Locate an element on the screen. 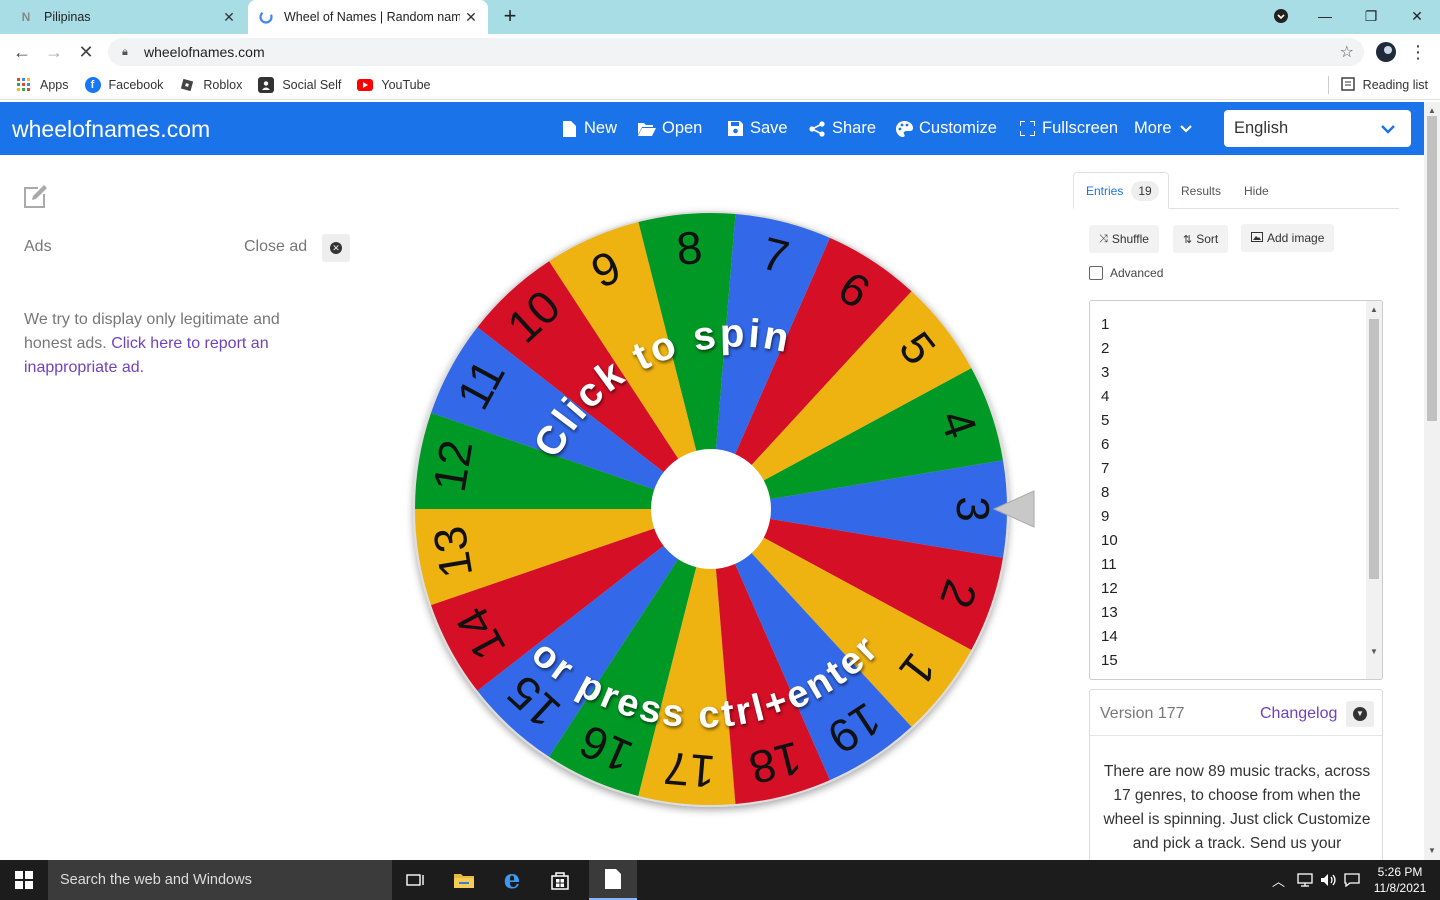 The image size is (1440, 900). sort-button: ⇅ Sort is located at coordinates (1201, 239).